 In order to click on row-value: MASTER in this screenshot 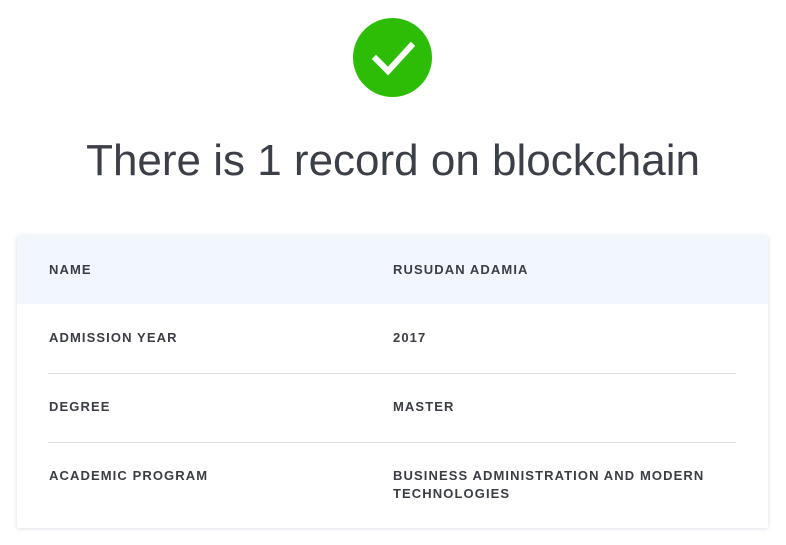, I will do `click(424, 406)`.